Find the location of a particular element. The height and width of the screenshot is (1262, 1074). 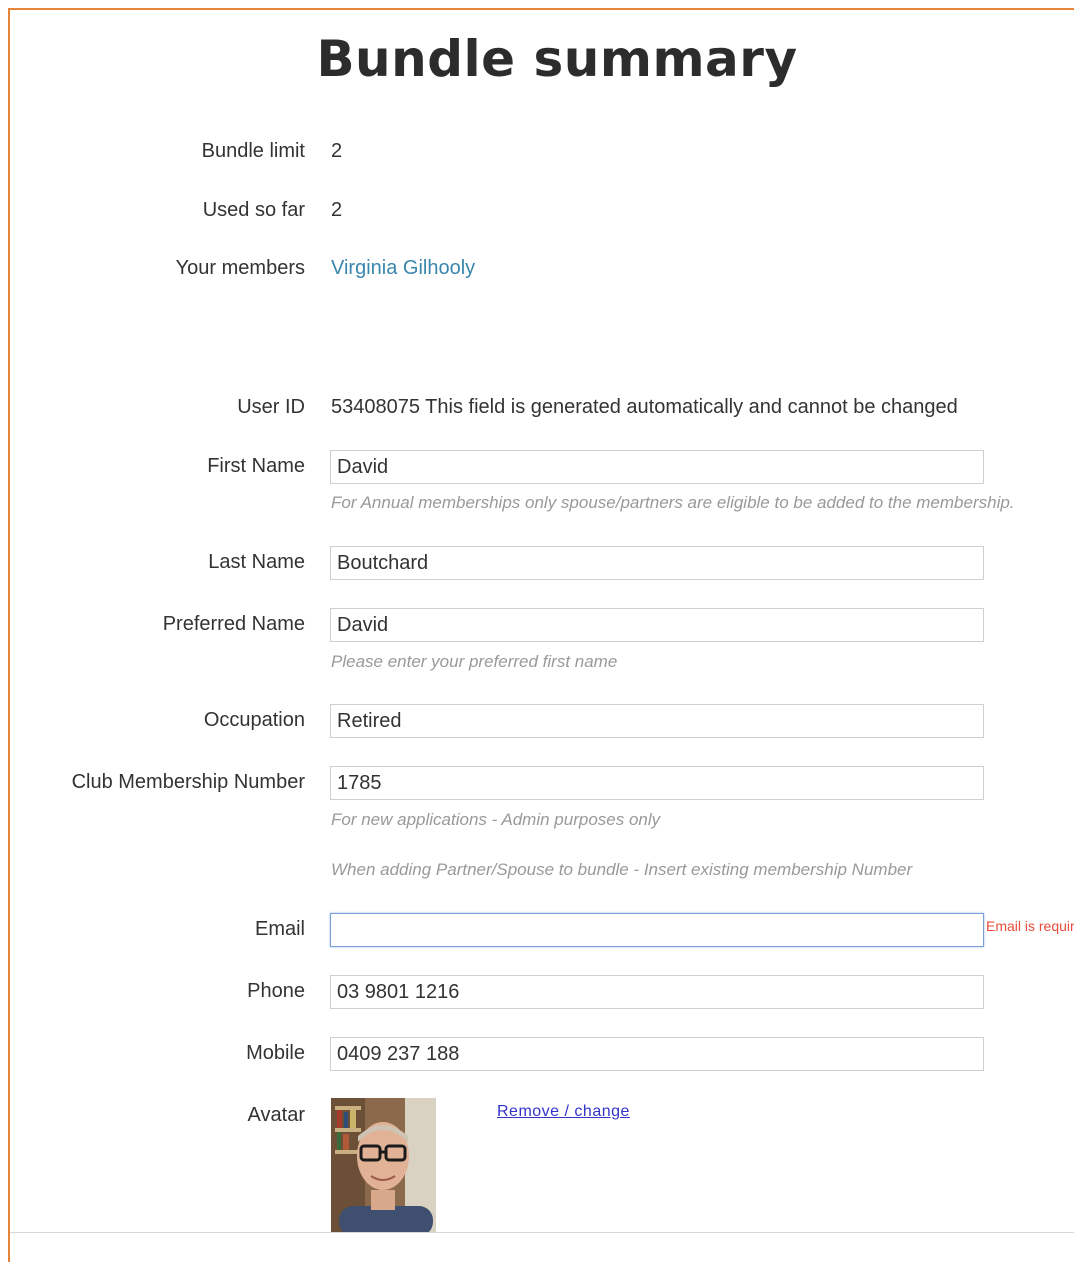

occupation-label: Occupation is located at coordinates (254, 720).